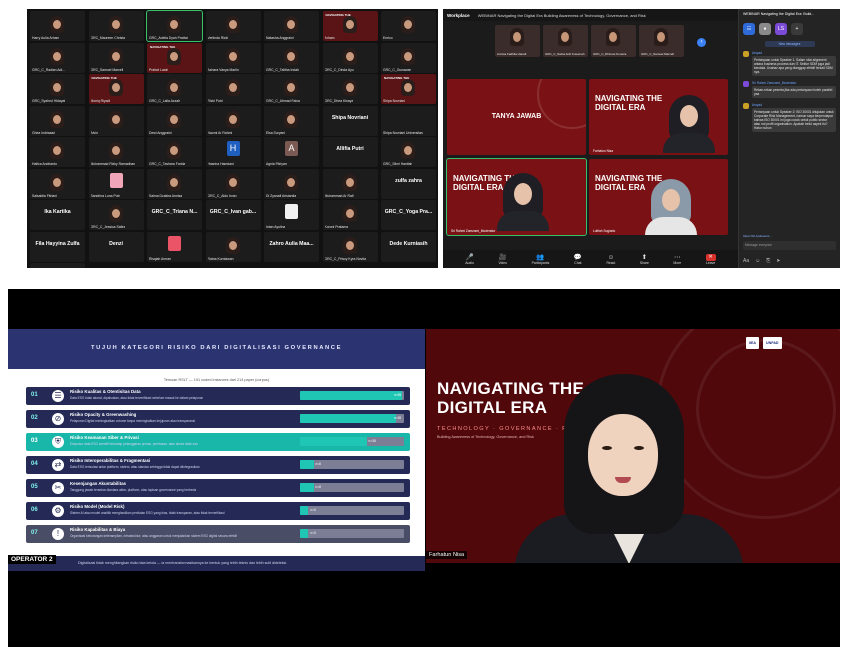 The width and height of the screenshot is (846, 647). Describe the element at coordinates (233, 246) in the screenshot. I see `participant-tile: Ratna Kurniawan` at that location.